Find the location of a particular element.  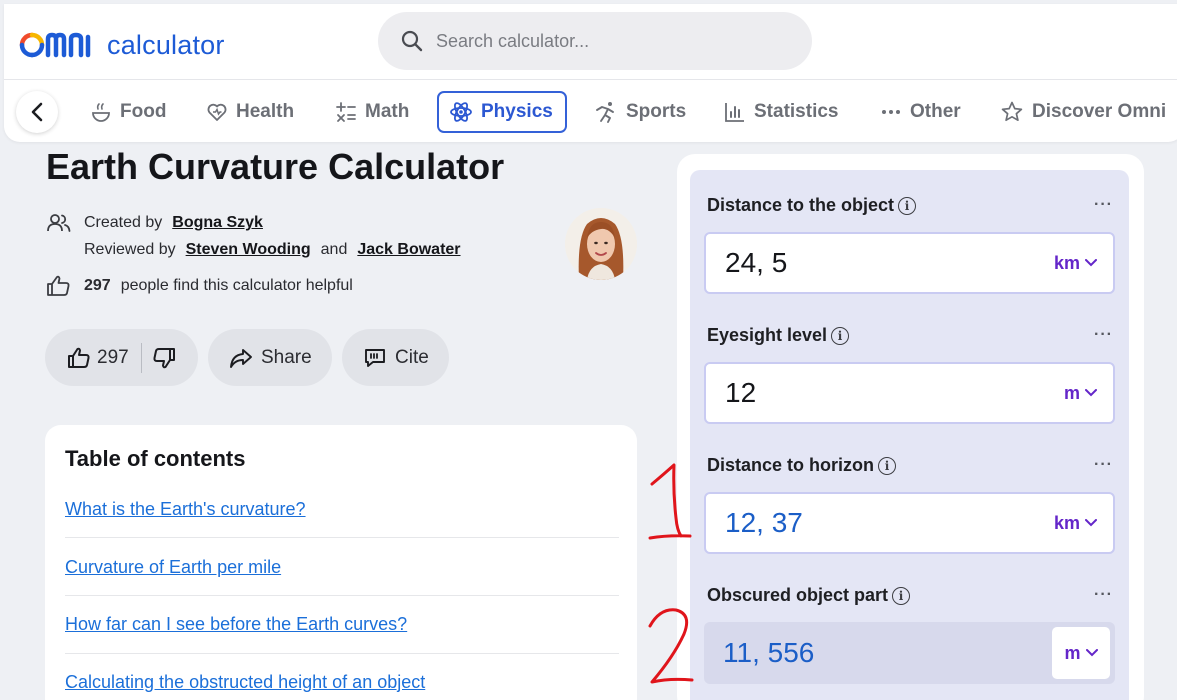

field-label: Eyesight level i is located at coordinates (778, 335).